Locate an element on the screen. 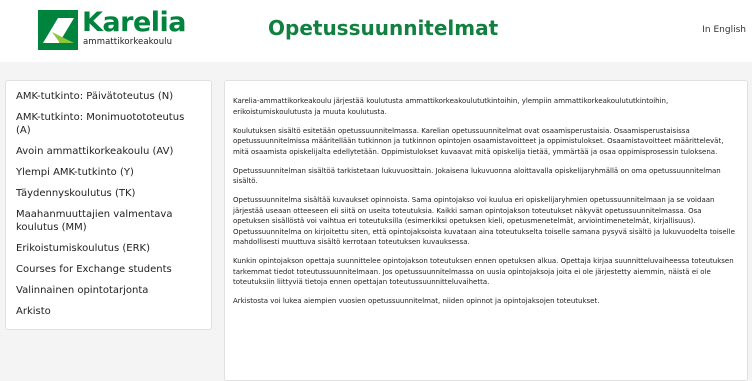 This screenshot has width=752, height=381. karelia-k-logo-icon is located at coordinates (58, 30).